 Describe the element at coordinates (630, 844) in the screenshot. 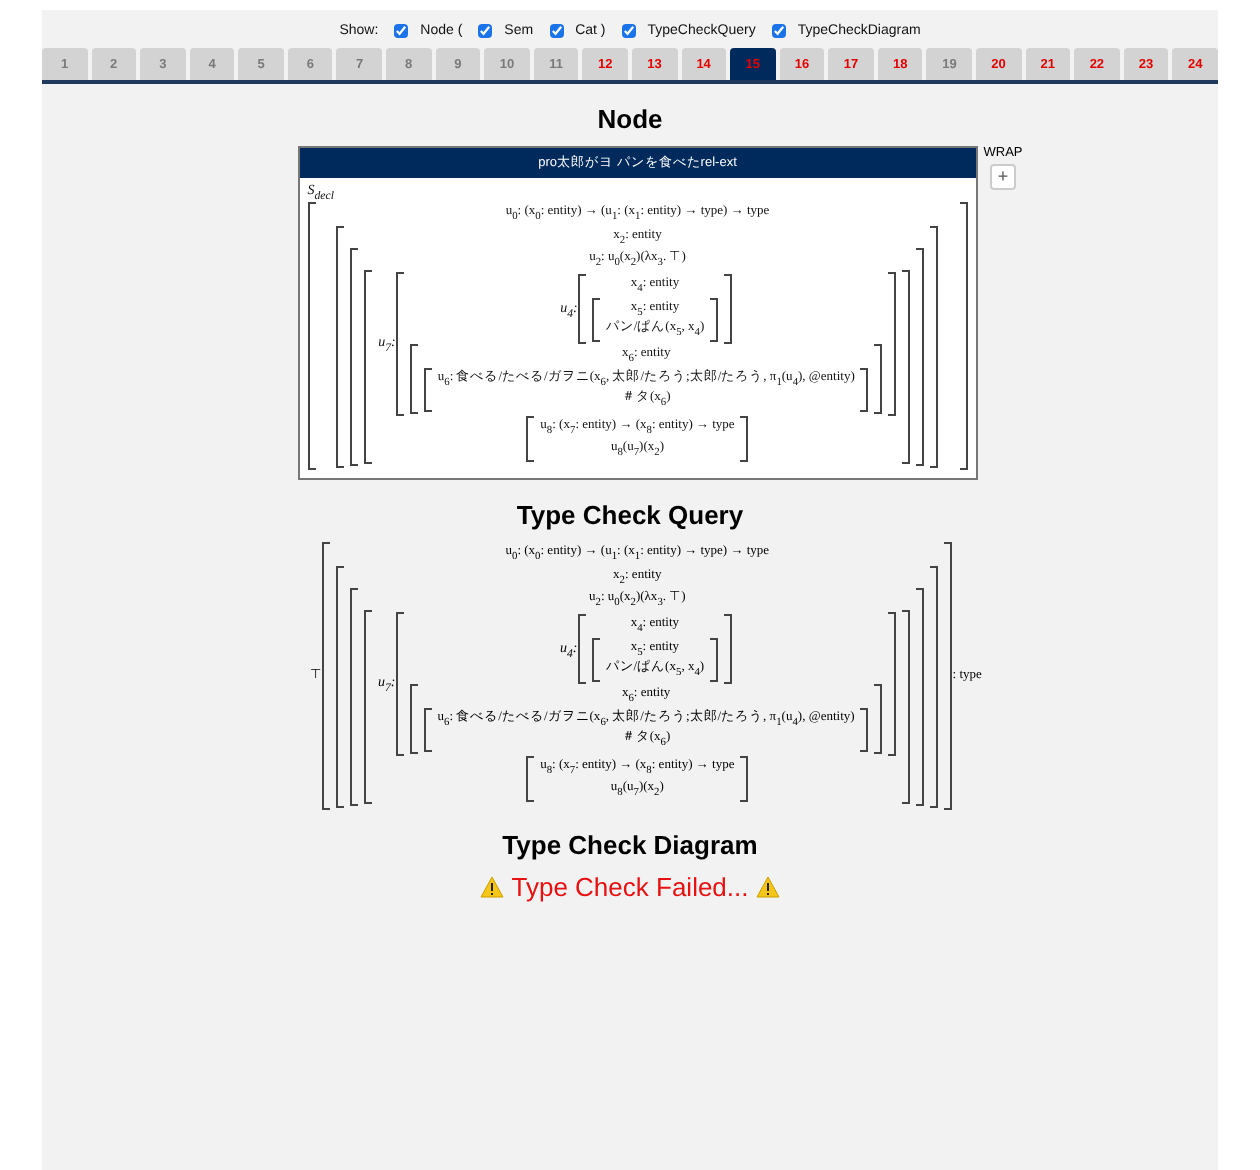

I see `section-title: Type Check Diagram` at that location.